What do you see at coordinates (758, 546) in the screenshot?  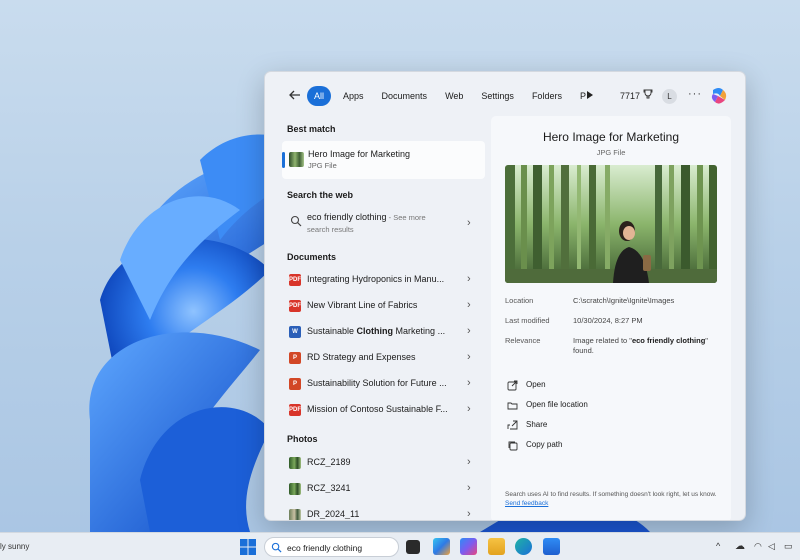 I see `wifi-icon: ◠` at bounding box center [758, 546].